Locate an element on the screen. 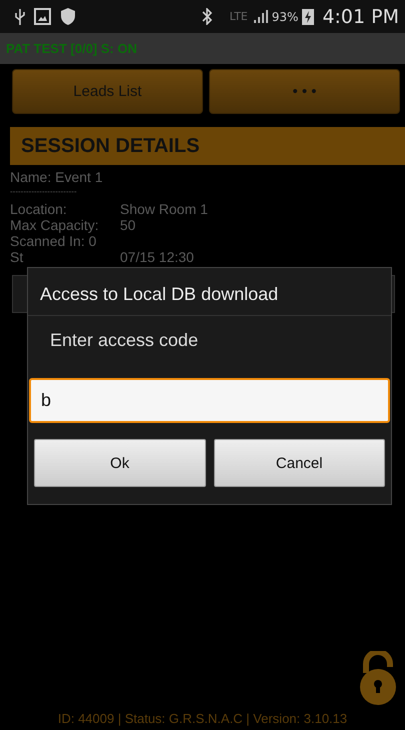 The image size is (405, 730). field-label: Max Capacity: is located at coordinates (55, 225).